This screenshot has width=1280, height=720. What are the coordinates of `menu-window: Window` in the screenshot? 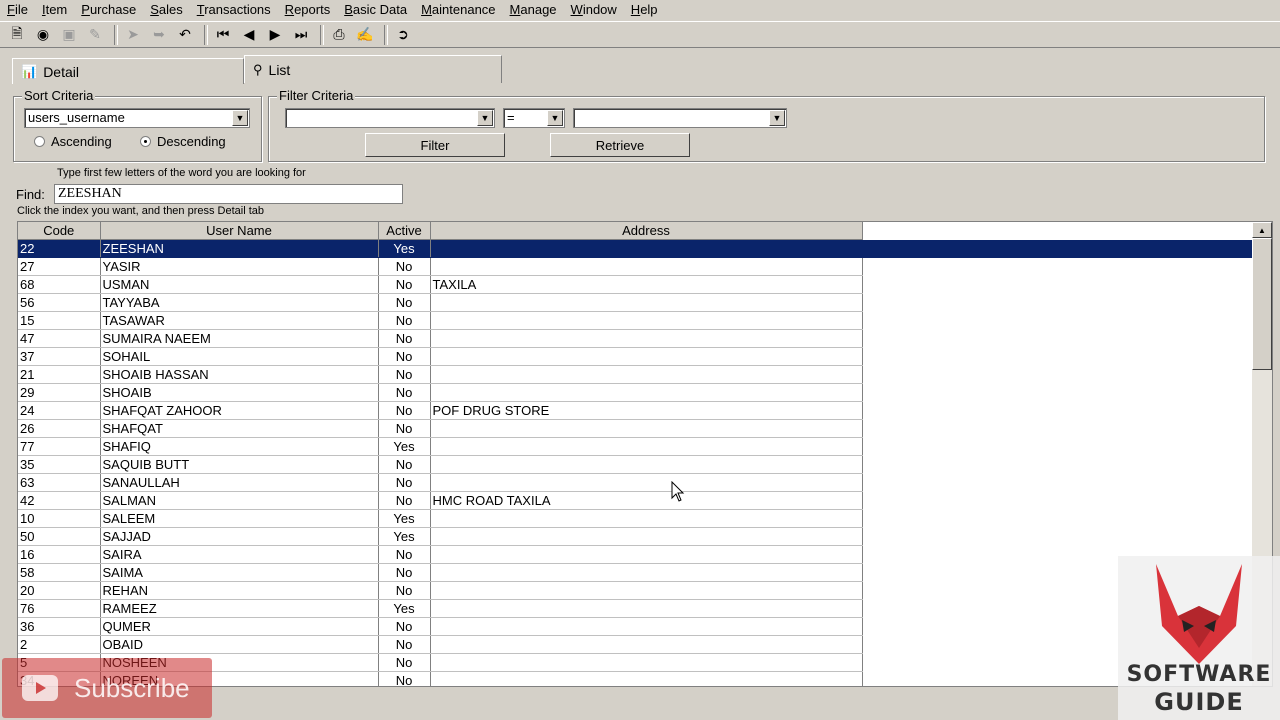 It's located at (594, 10).